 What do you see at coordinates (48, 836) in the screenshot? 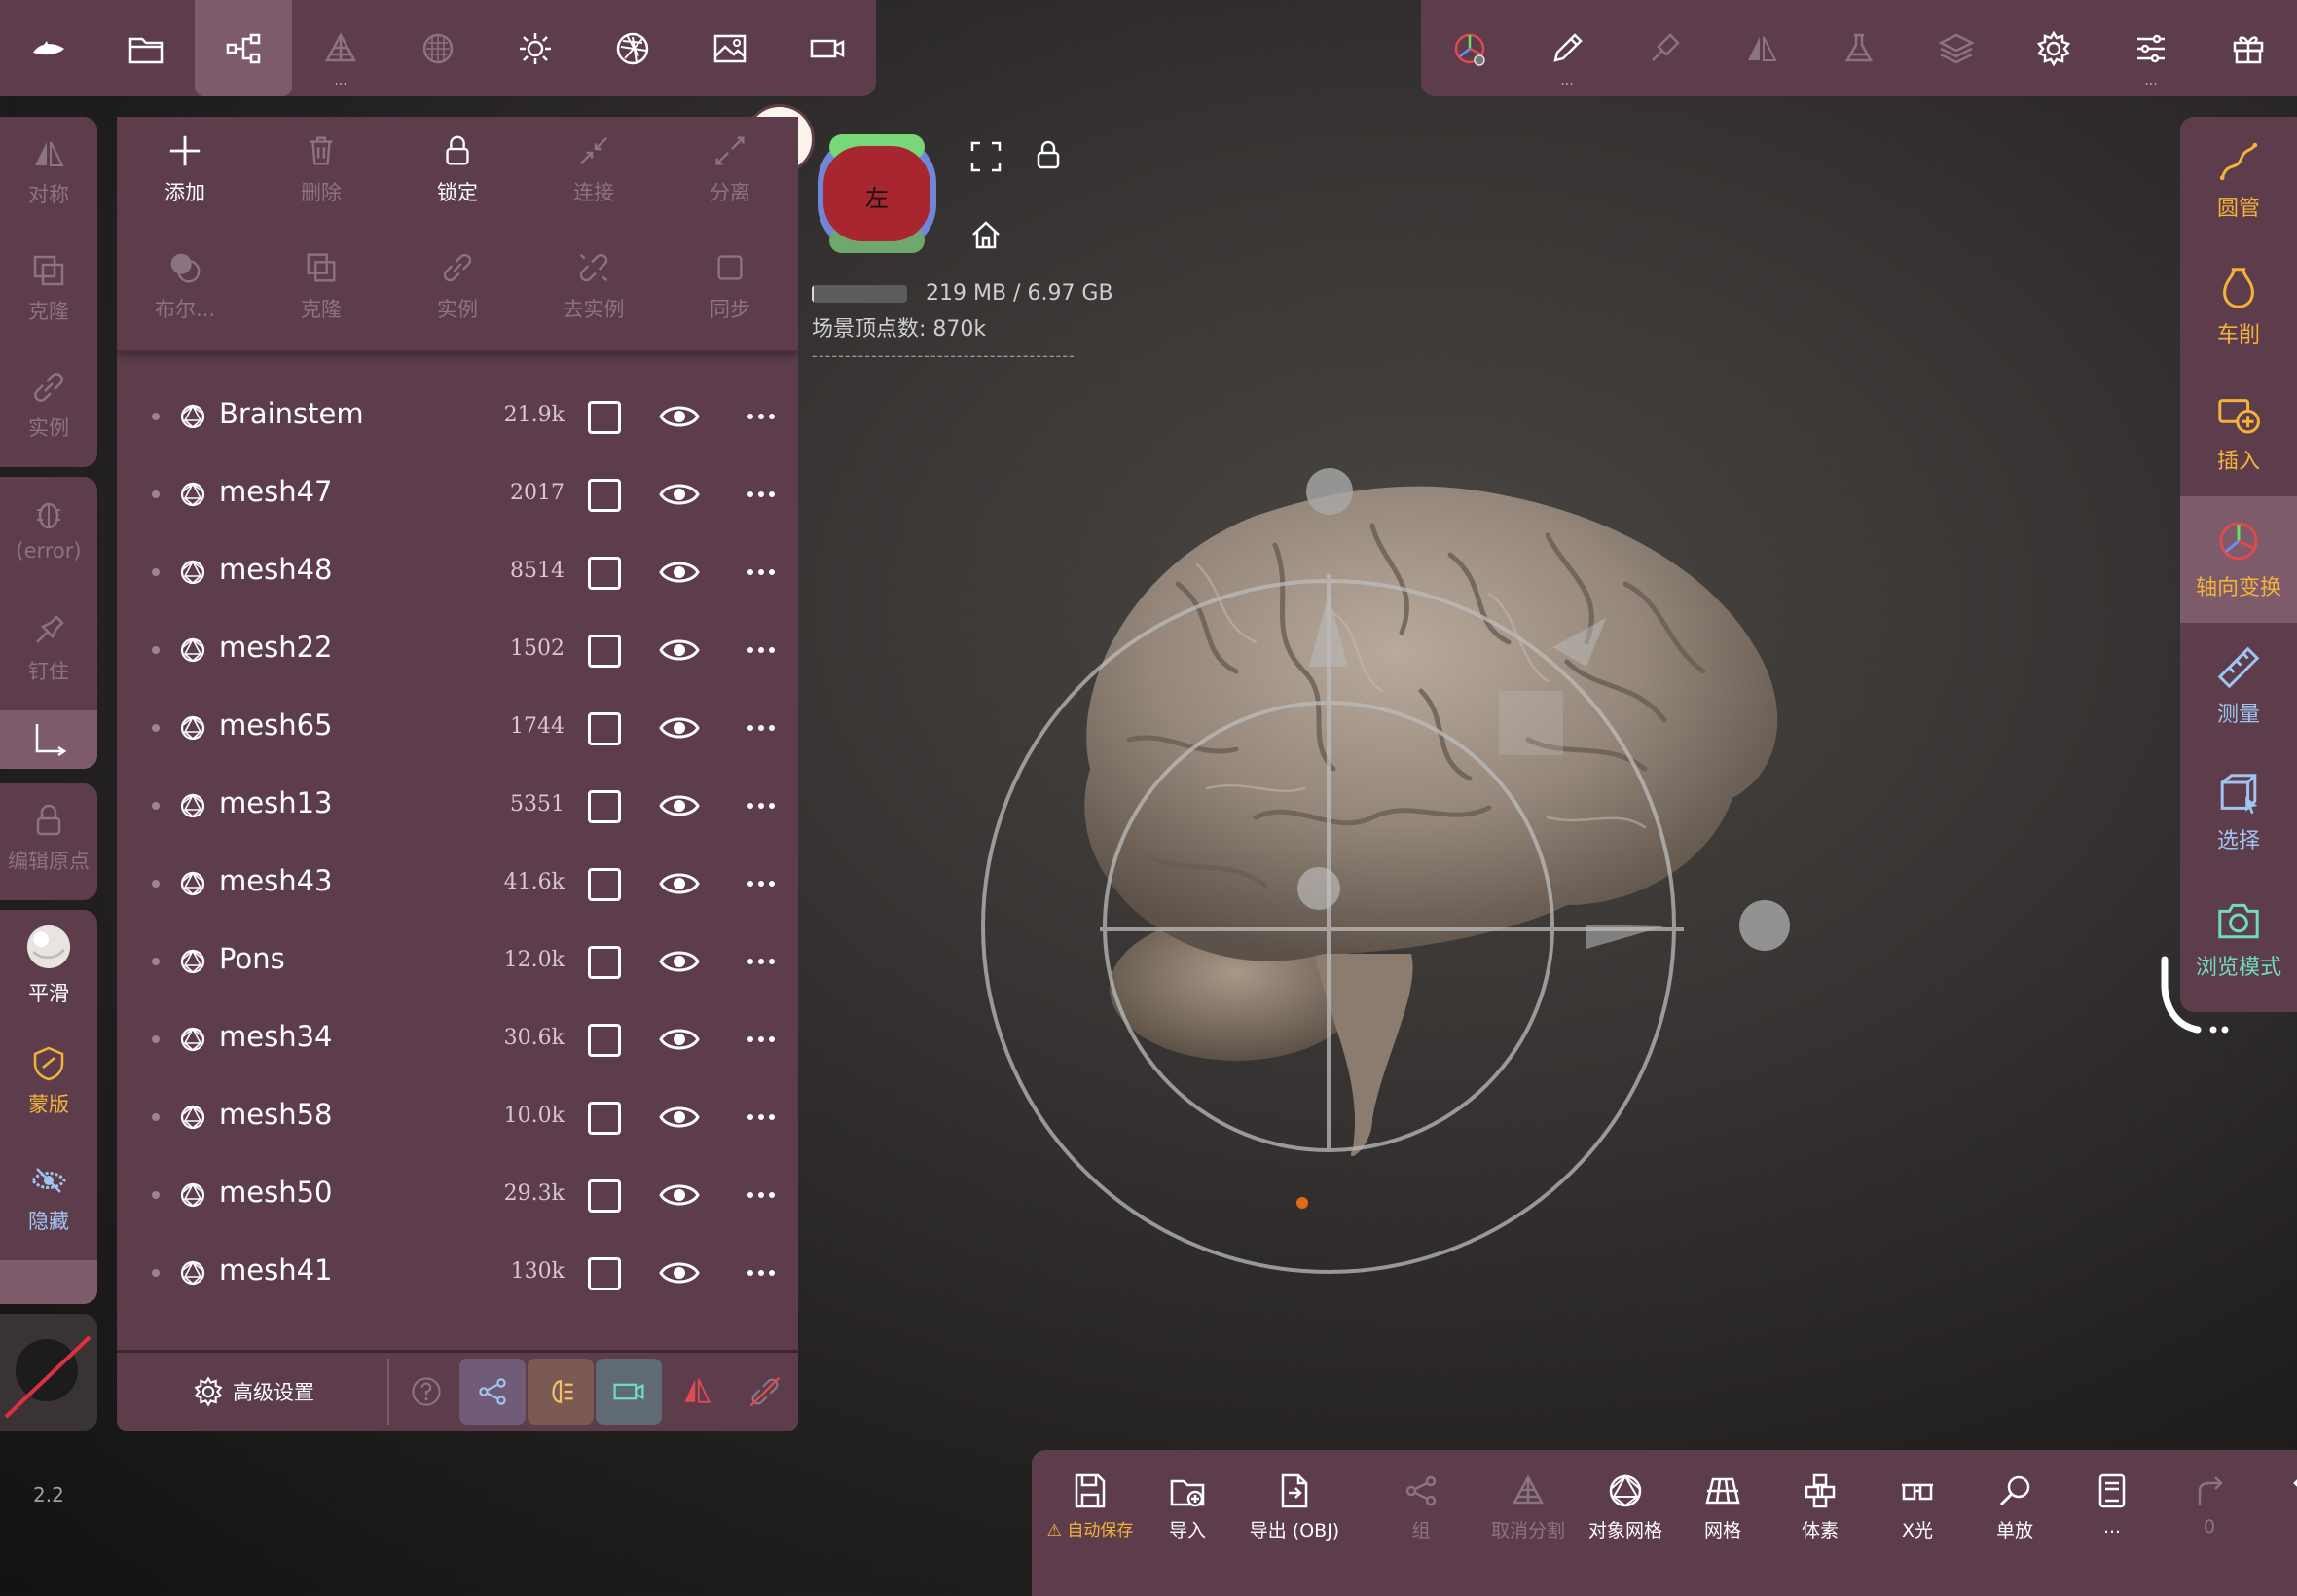
I see `edit-origin-tool: 编辑原点` at bounding box center [48, 836].